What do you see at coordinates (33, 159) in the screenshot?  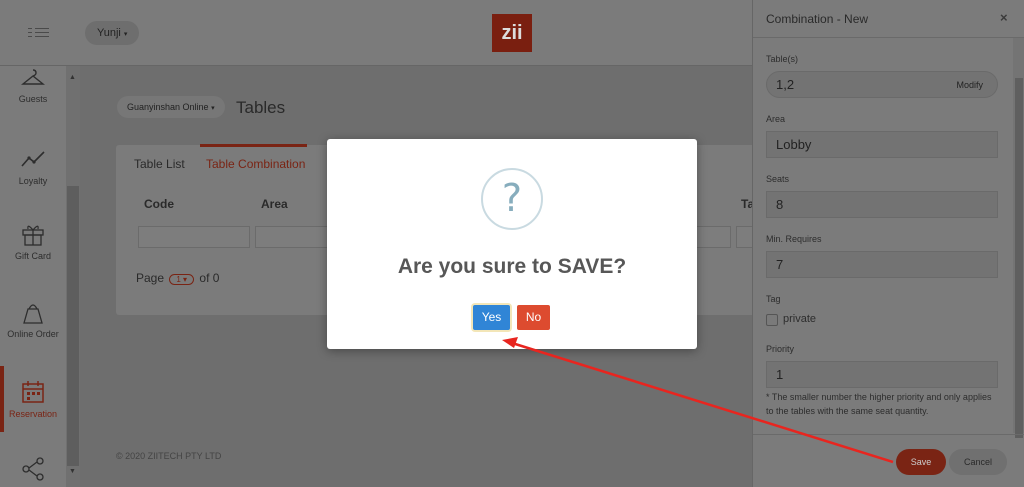 I see `trend-icon` at bounding box center [33, 159].